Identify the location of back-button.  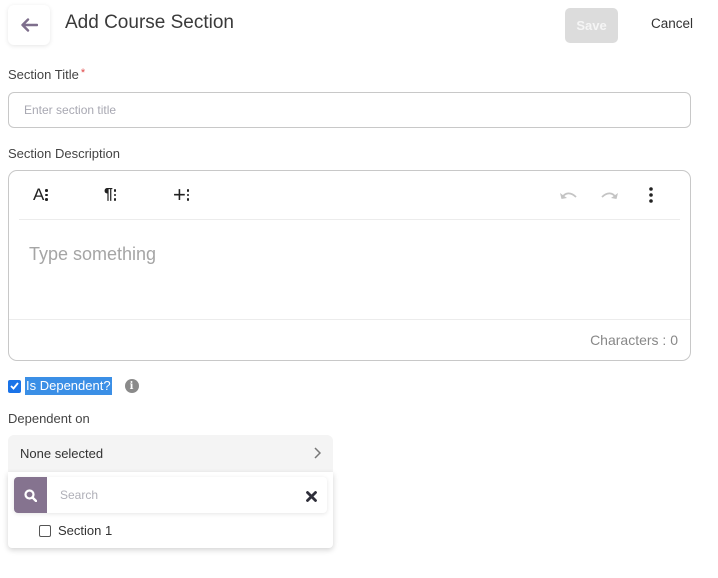
(29, 25).